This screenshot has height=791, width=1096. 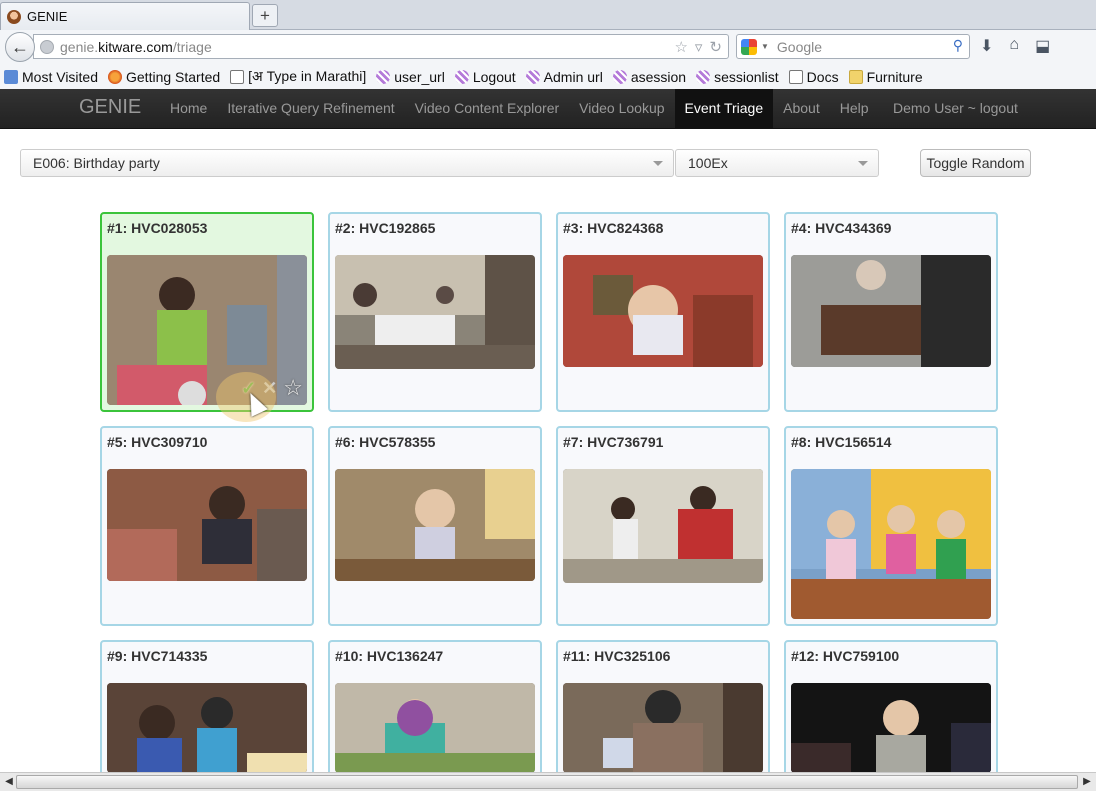 I want to click on nav-video-content-explorer: Video Content Explorer, so click(x=487, y=109).